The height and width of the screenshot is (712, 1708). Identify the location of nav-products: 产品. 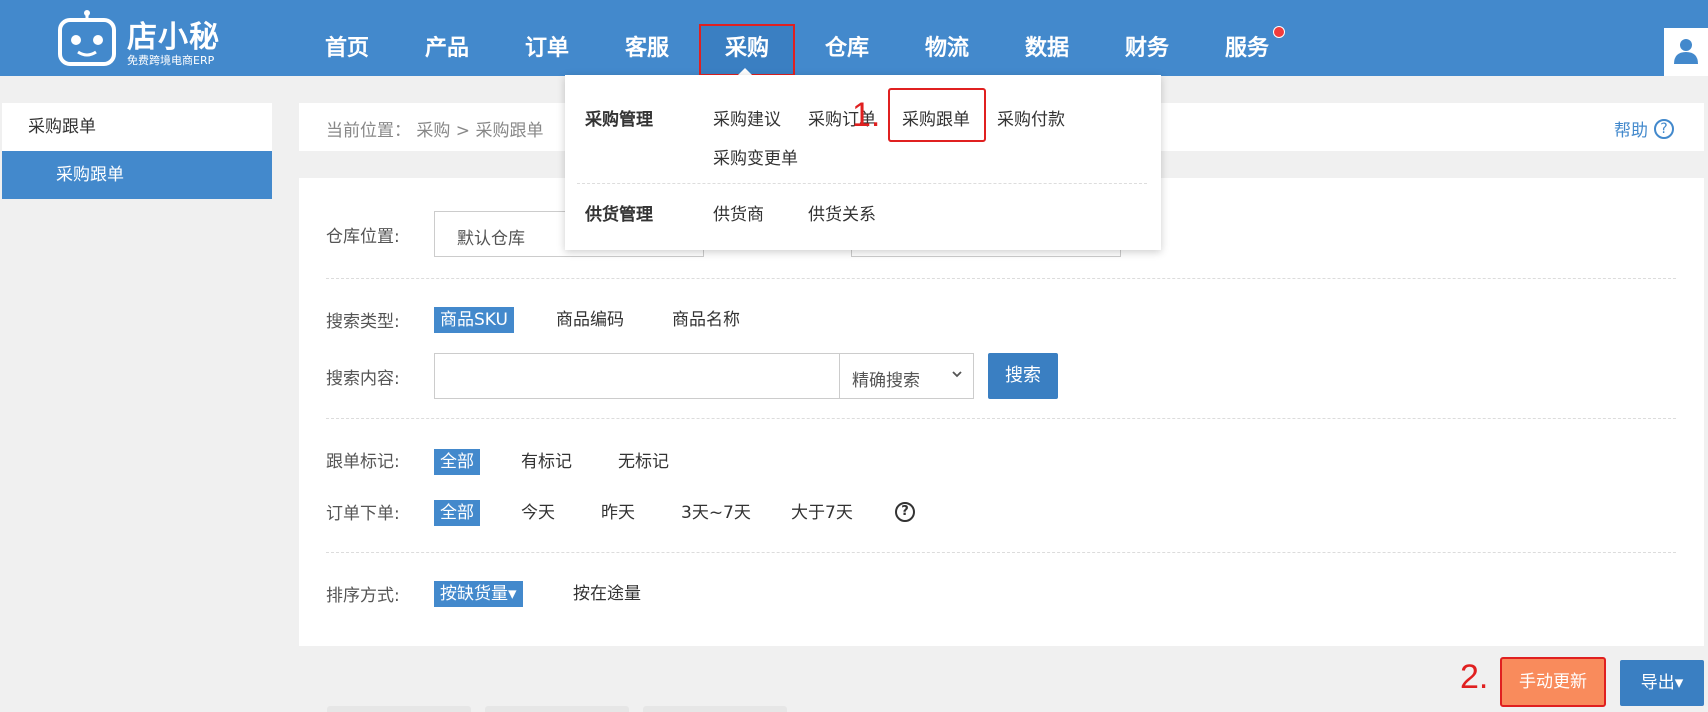
(447, 38).